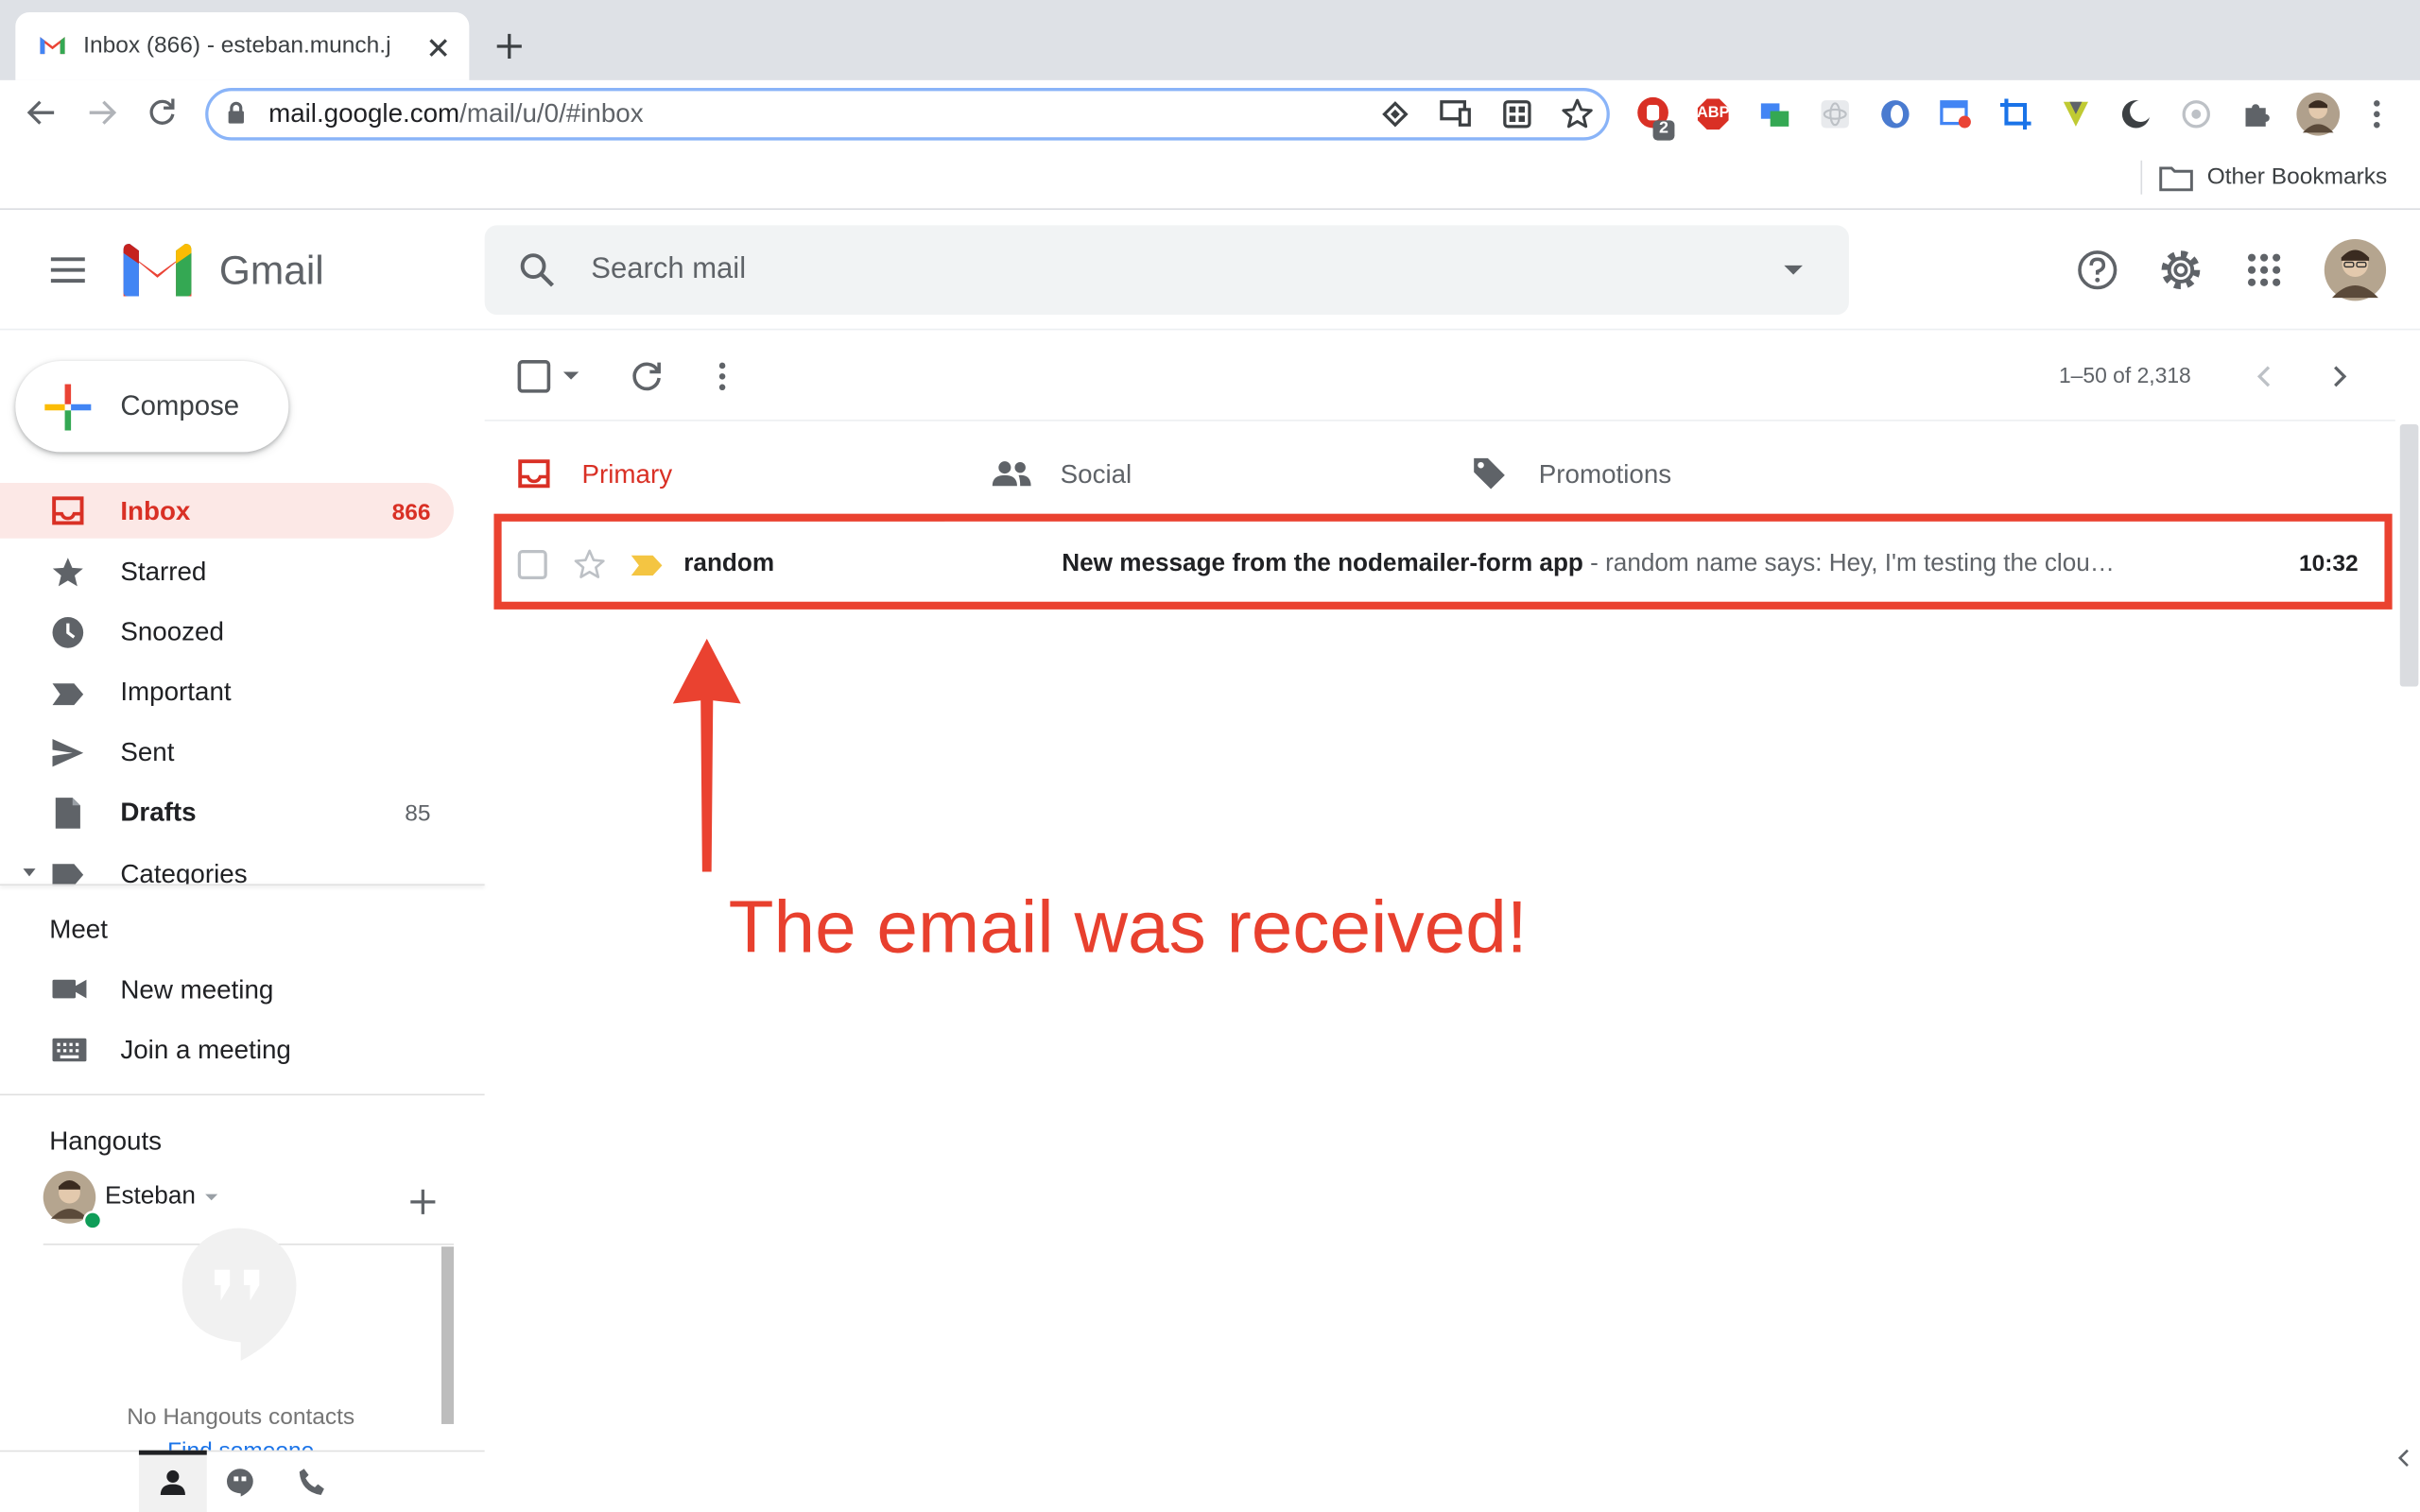  Describe the element at coordinates (1713, 113) in the screenshot. I see `adblock-label: ABP` at that location.